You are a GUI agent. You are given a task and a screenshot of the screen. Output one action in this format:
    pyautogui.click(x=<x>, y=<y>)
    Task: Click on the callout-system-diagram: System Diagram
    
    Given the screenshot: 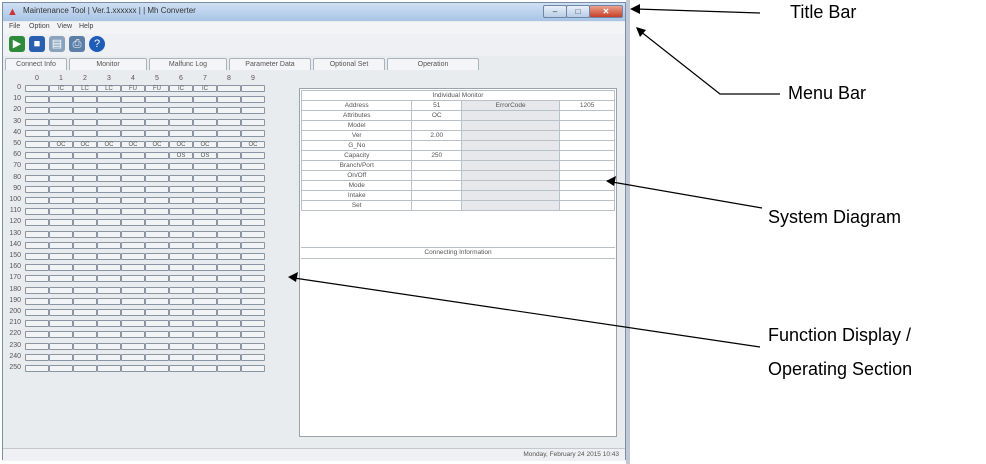 What is the action you would take?
    pyautogui.click(x=835, y=217)
    